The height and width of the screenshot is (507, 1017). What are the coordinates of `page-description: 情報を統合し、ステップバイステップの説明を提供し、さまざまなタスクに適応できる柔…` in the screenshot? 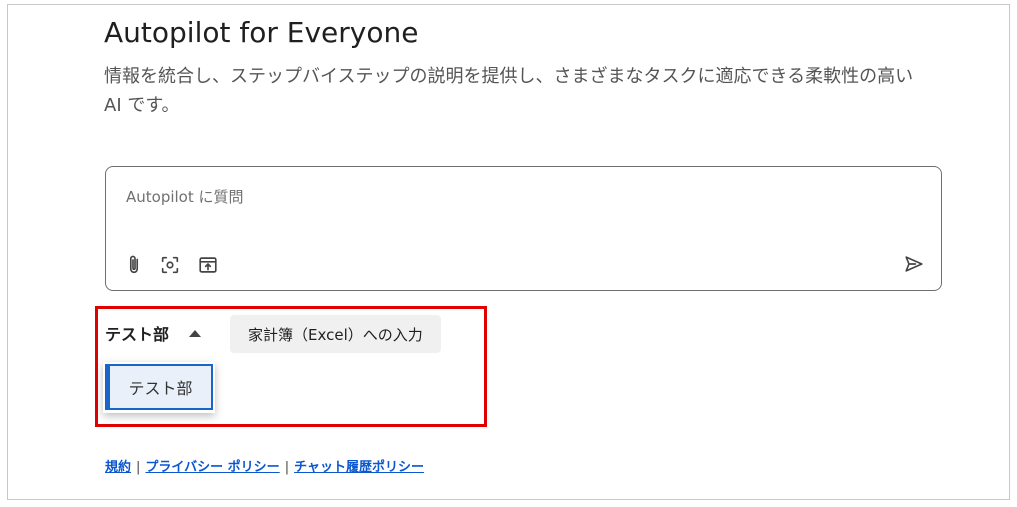 It's located at (509, 91).